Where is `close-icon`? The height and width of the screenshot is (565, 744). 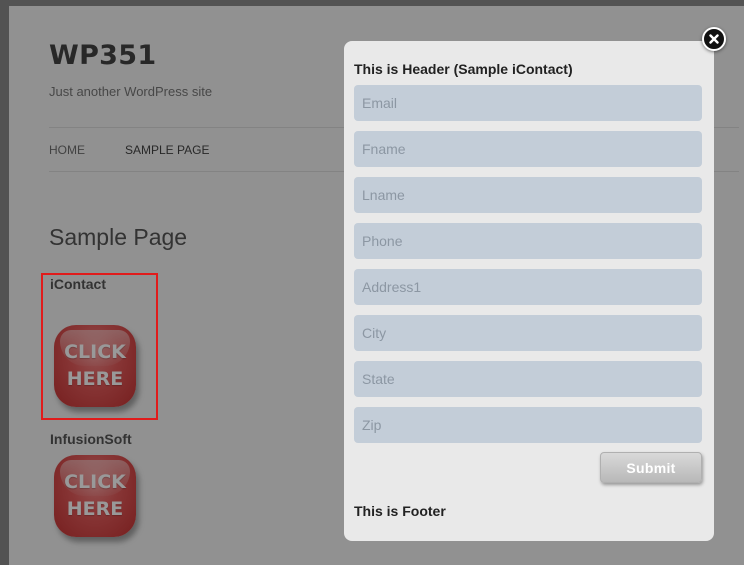
close-icon is located at coordinates (714, 39).